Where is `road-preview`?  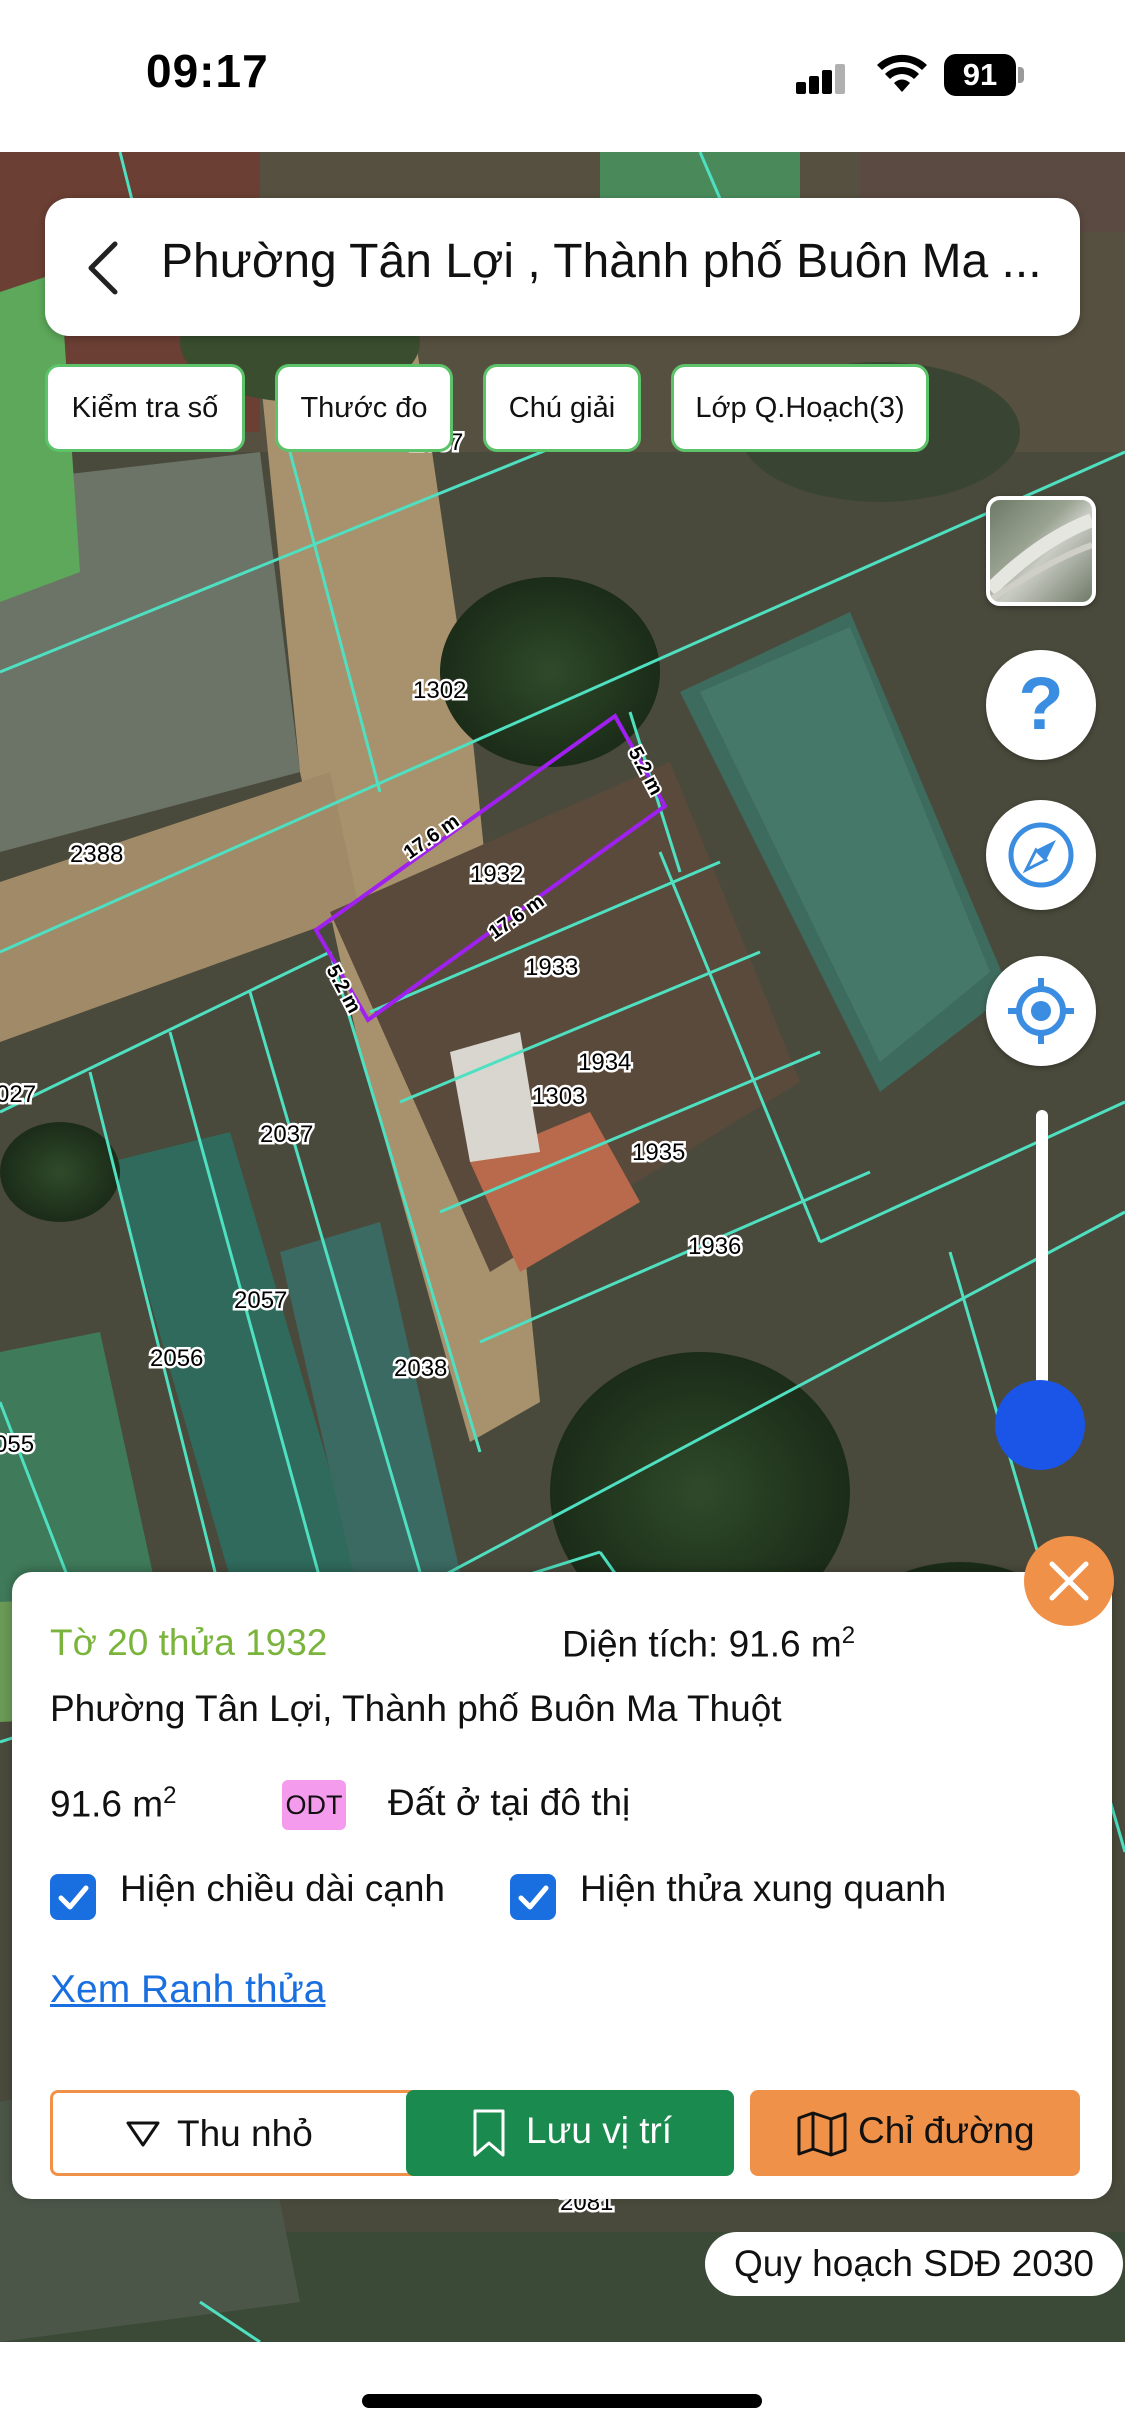
road-preview is located at coordinates (1041, 557).